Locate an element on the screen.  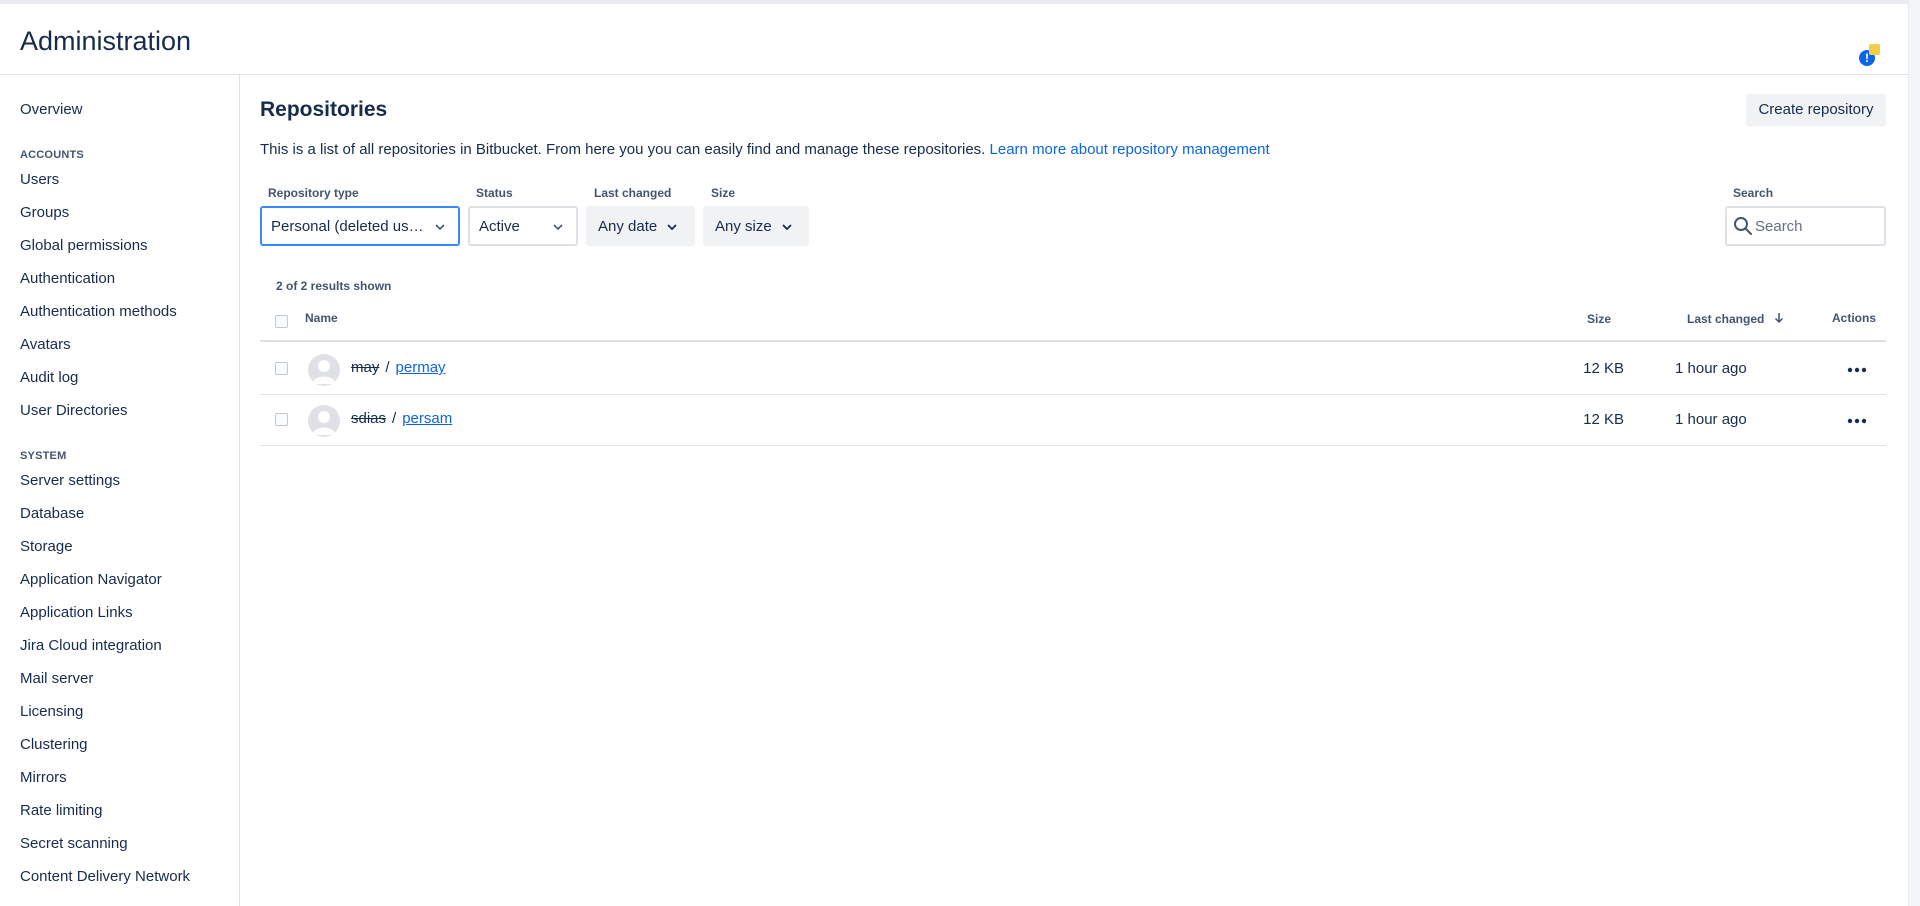
repository-name: may / permay is located at coordinates (398, 367).